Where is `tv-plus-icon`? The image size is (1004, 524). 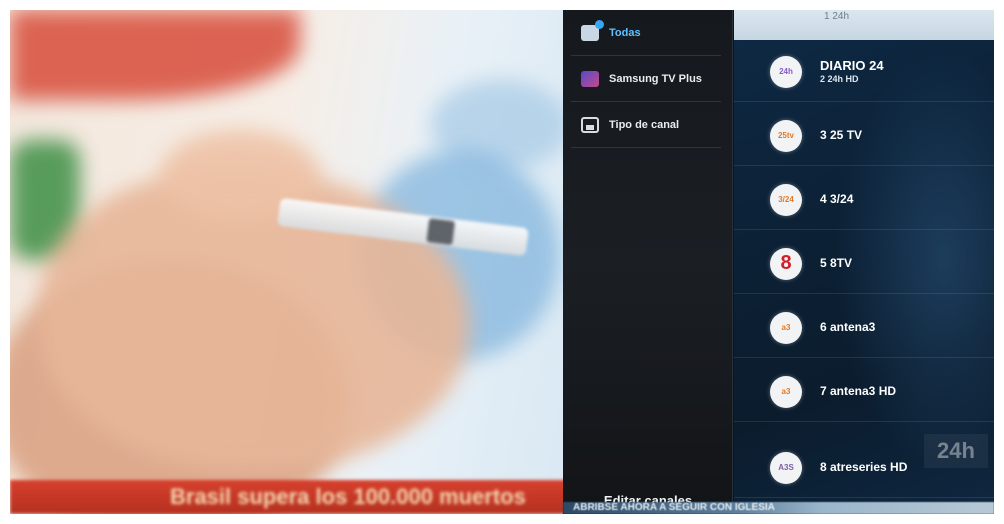 tv-plus-icon is located at coordinates (590, 78).